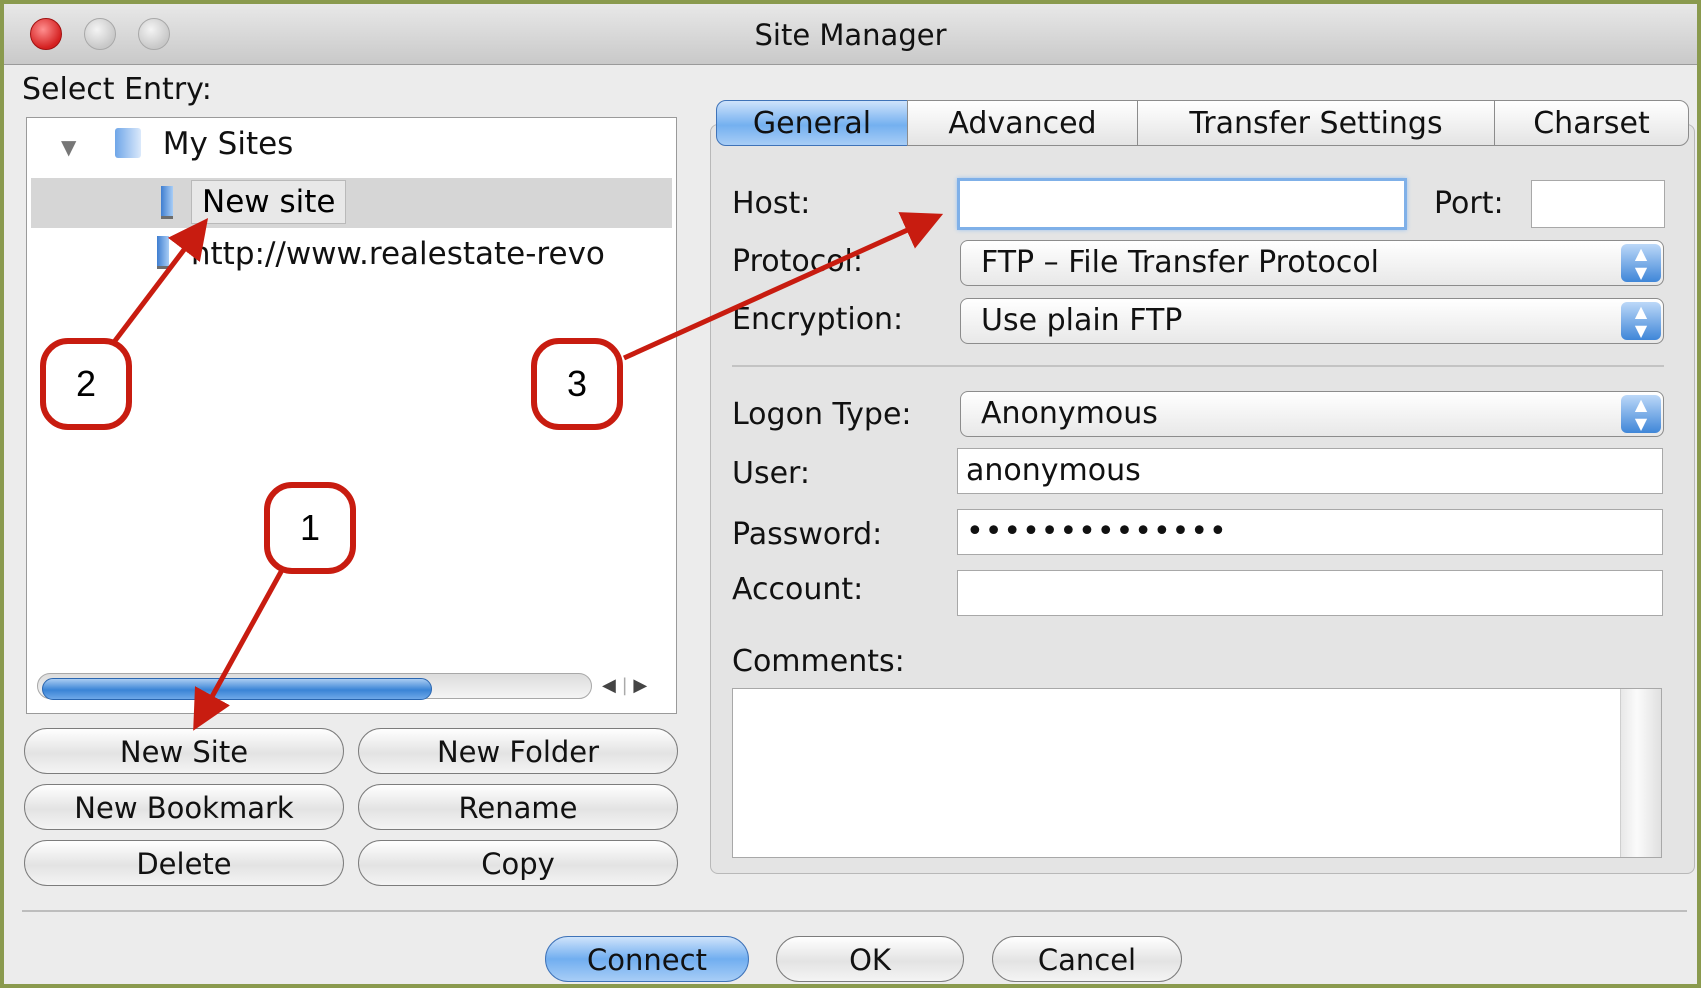 The image size is (1701, 988). What do you see at coordinates (577, 384) in the screenshot?
I see `callout-3: 3` at bounding box center [577, 384].